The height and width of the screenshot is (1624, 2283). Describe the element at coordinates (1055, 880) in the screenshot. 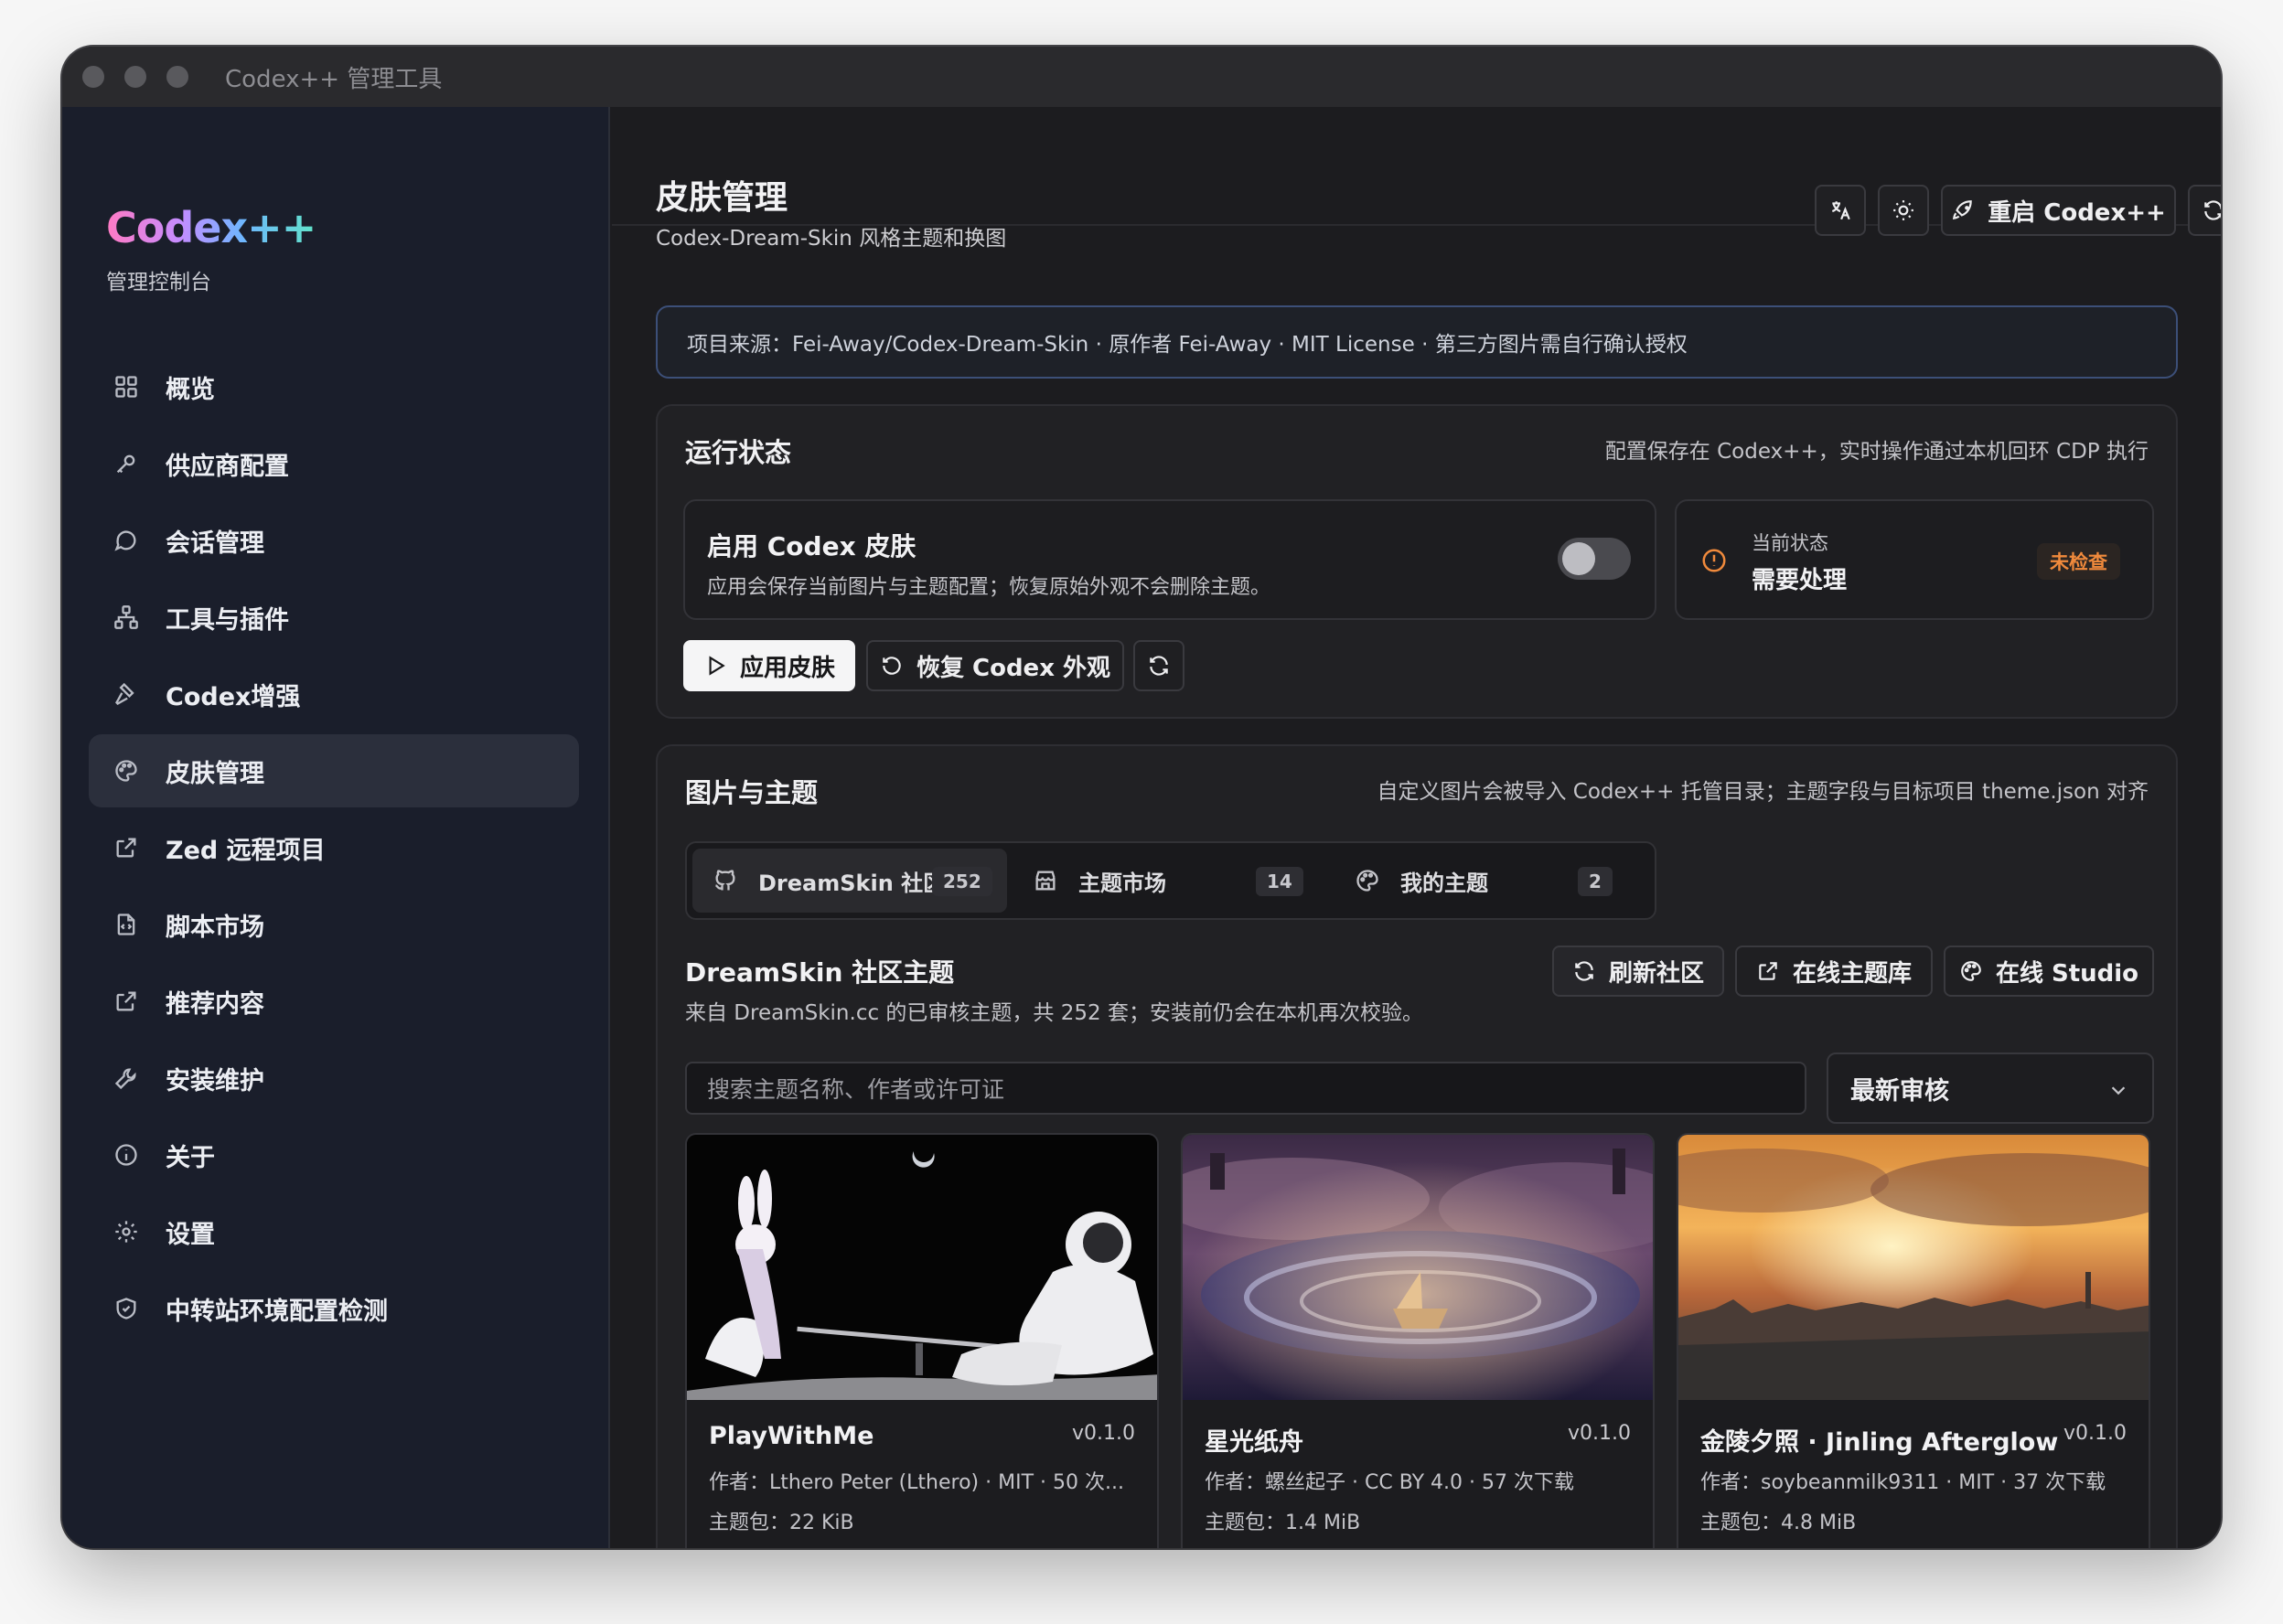

I see `store-icon` at that location.